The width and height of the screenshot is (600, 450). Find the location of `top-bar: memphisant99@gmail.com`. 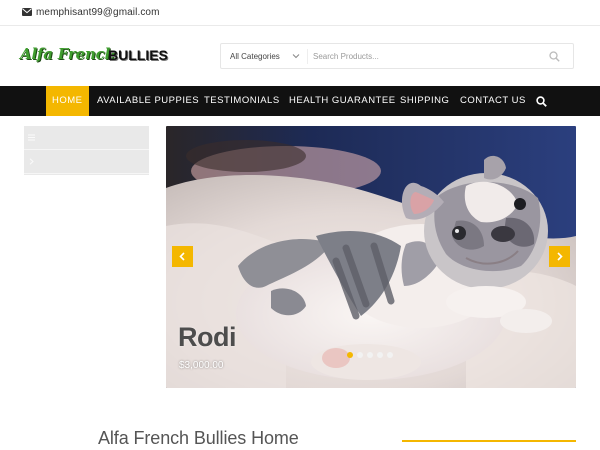

top-bar: memphisant99@gmail.com is located at coordinates (300, 13).